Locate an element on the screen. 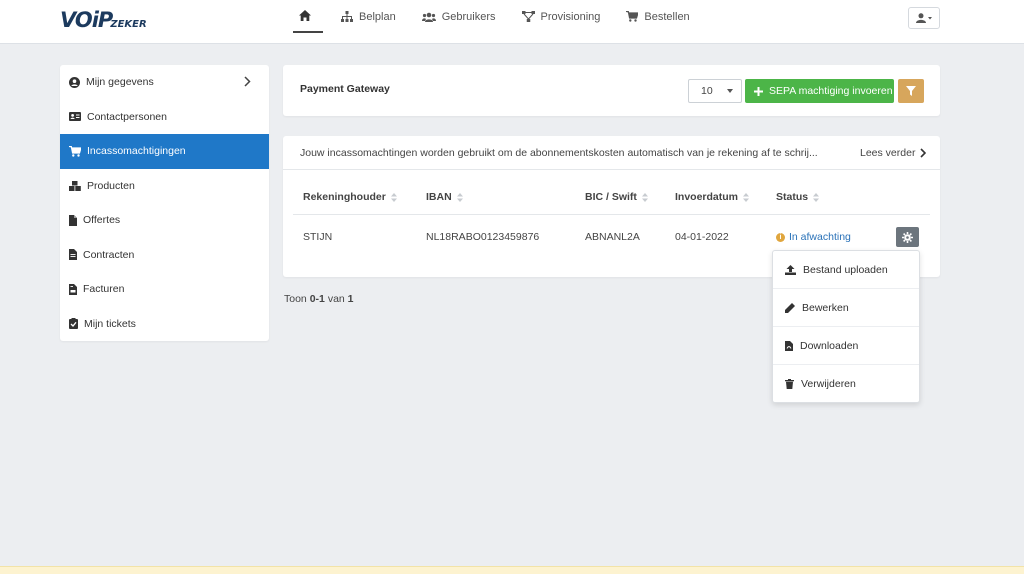  cell-bic: ABNANL2A is located at coordinates (612, 237).